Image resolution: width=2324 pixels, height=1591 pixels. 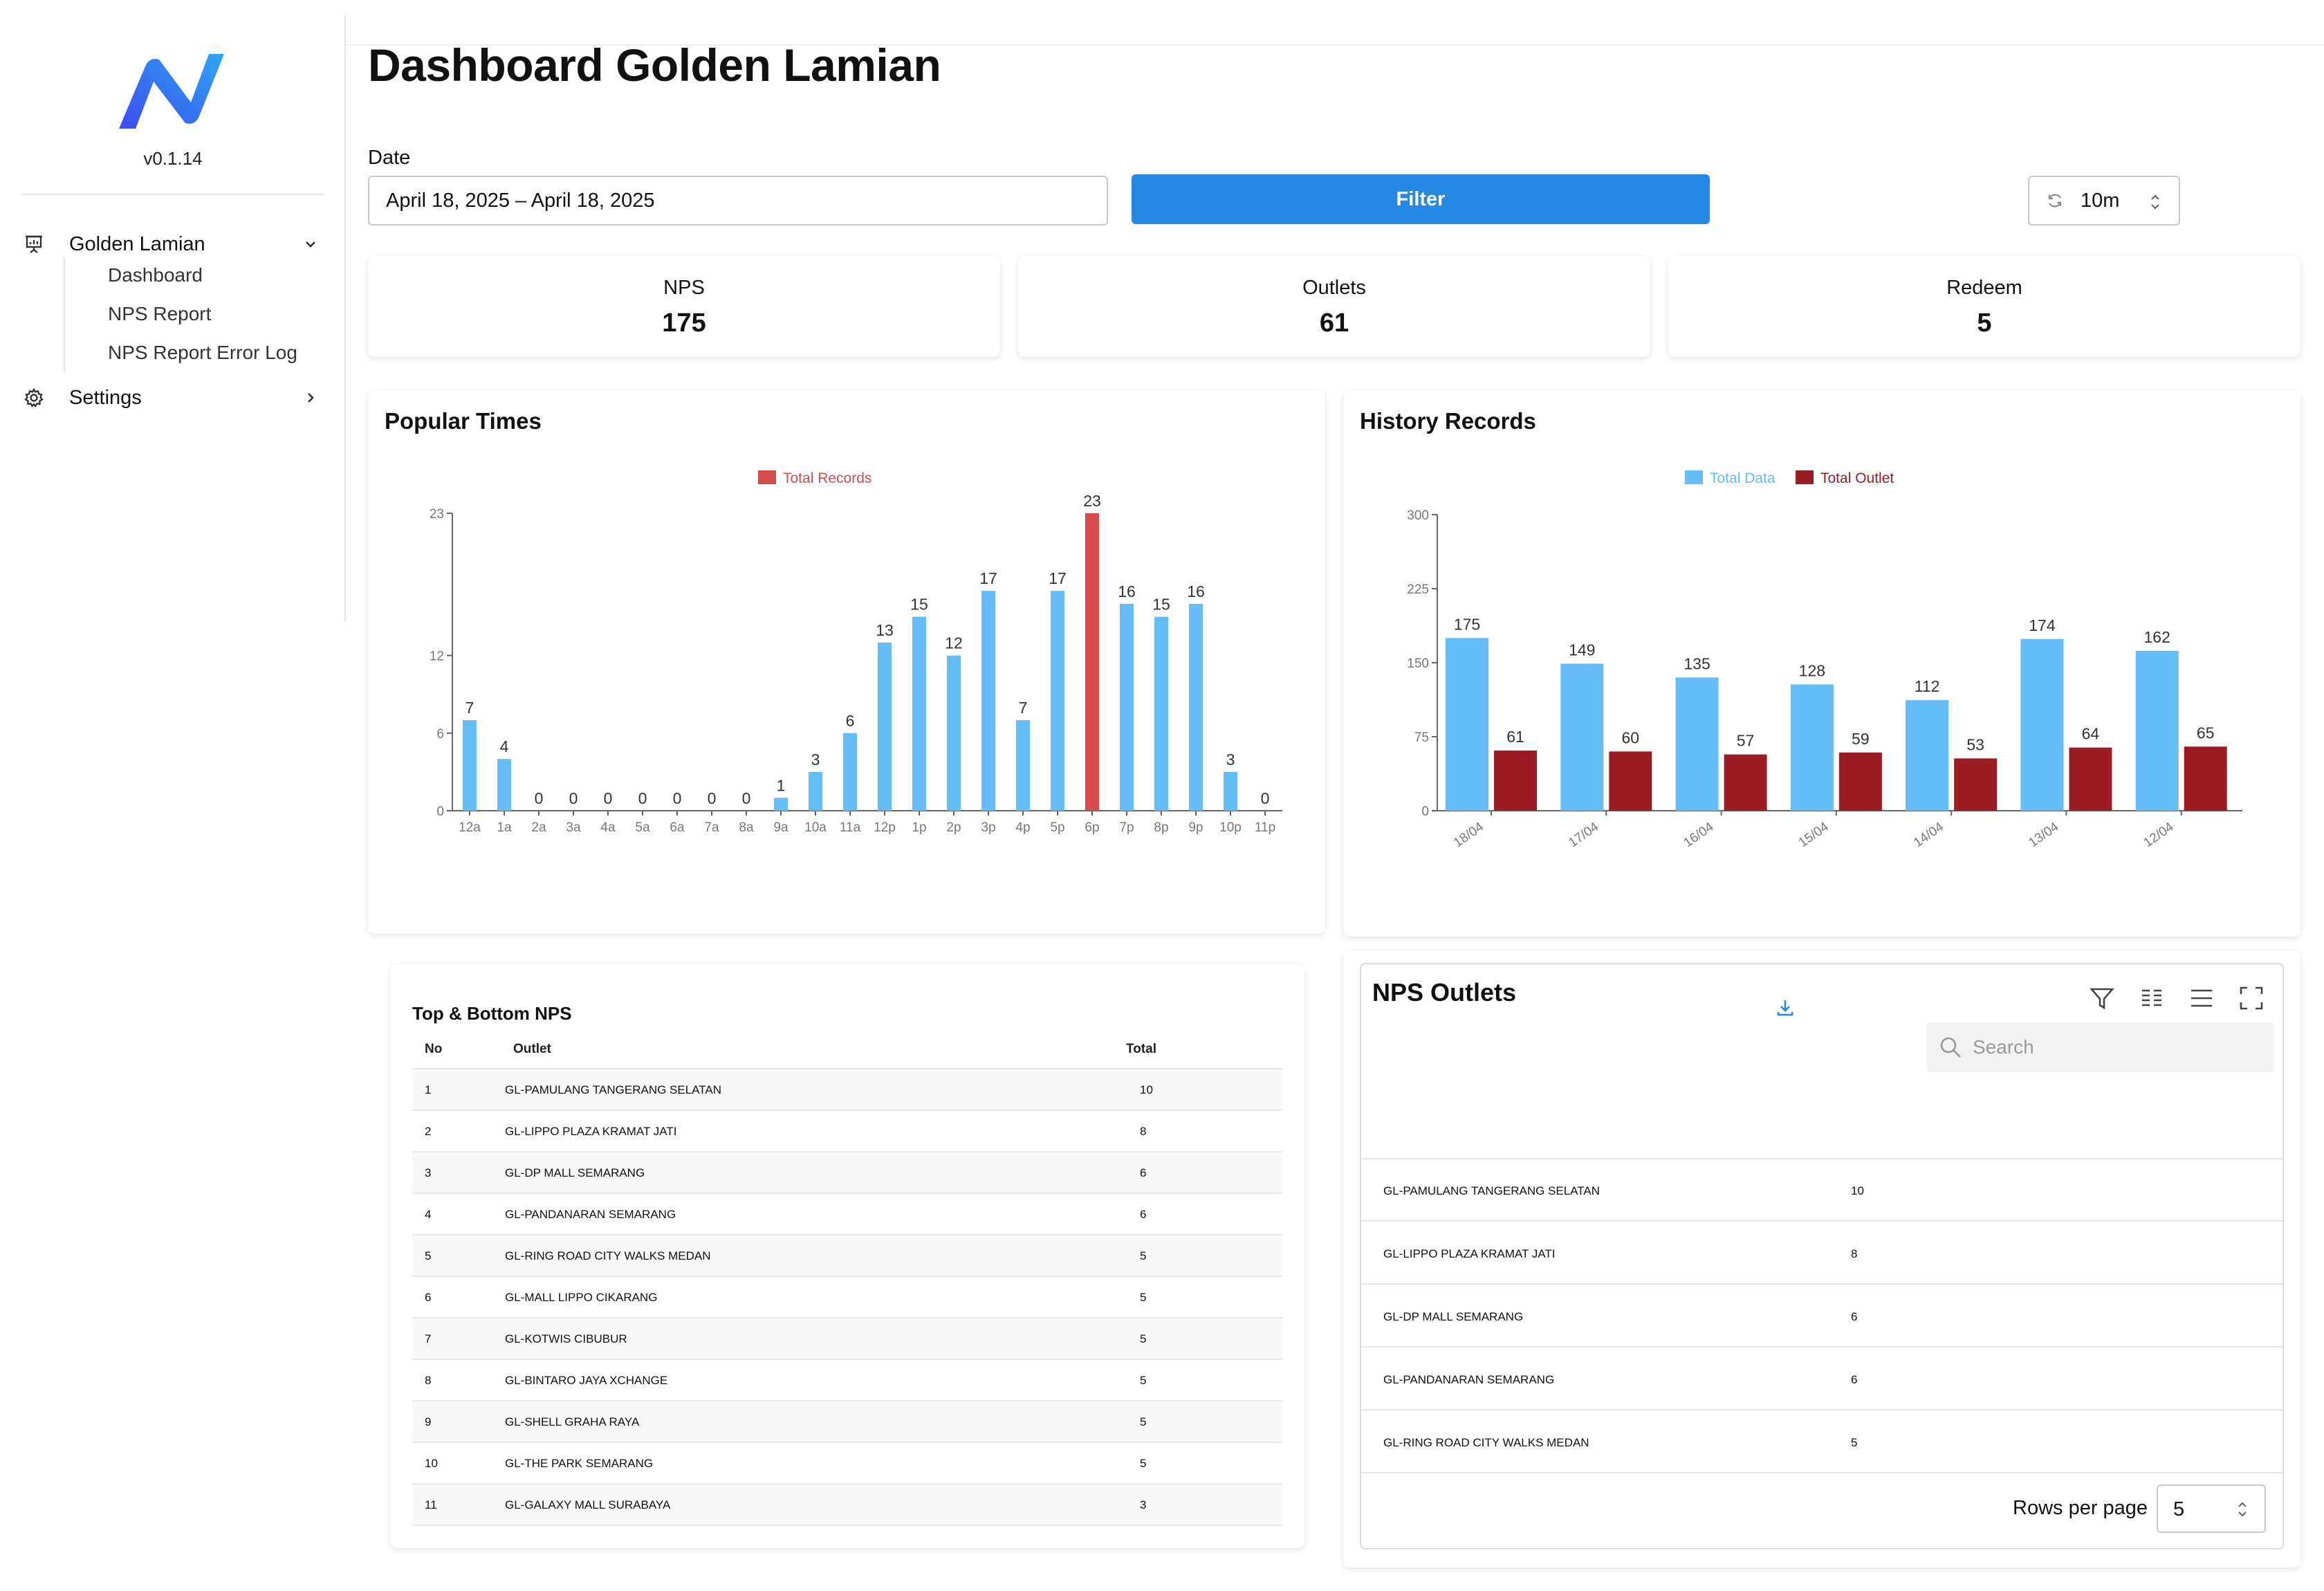 What do you see at coordinates (2242, 1509) in the screenshot?
I see `up-down-icon` at bounding box center [2242, 1509].